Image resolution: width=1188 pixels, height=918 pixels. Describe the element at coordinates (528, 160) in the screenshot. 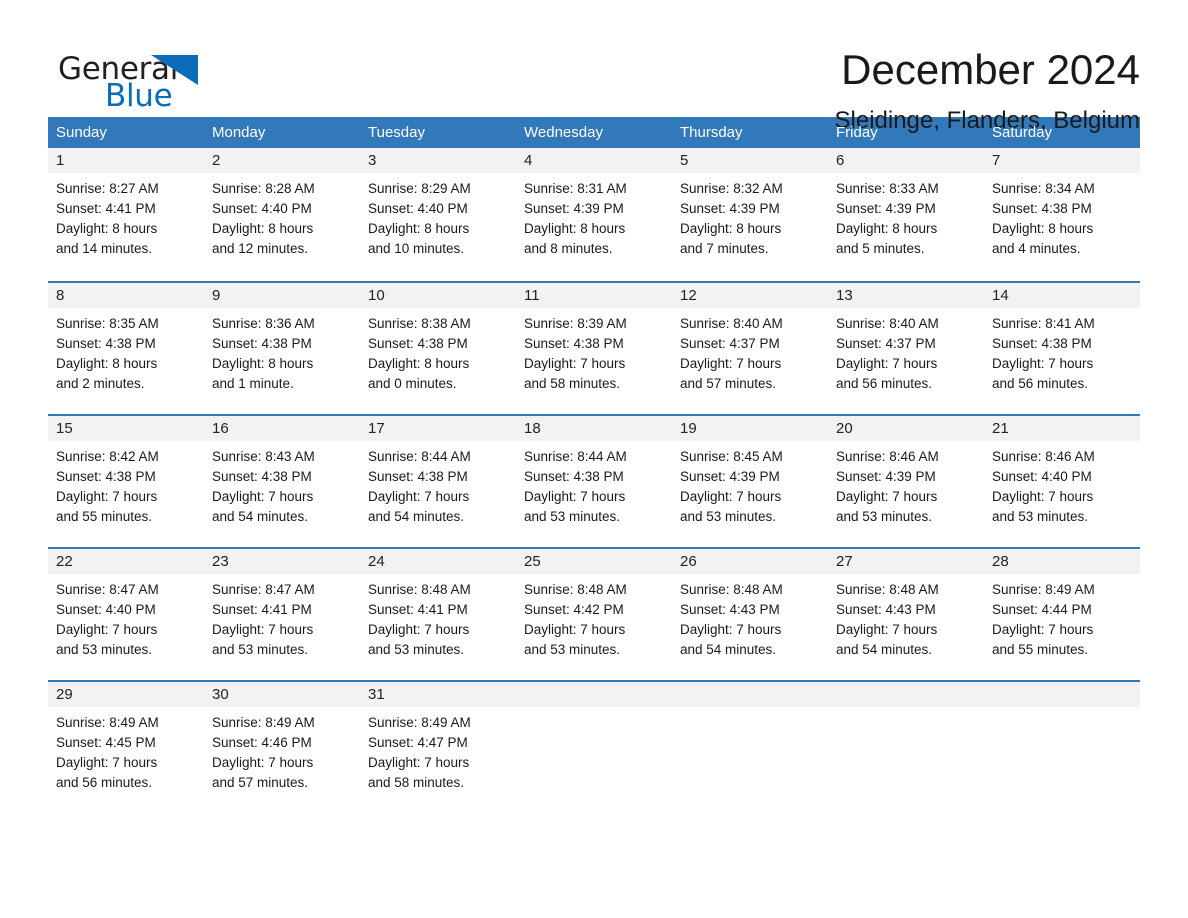

I see `day-number: 4` at that location.